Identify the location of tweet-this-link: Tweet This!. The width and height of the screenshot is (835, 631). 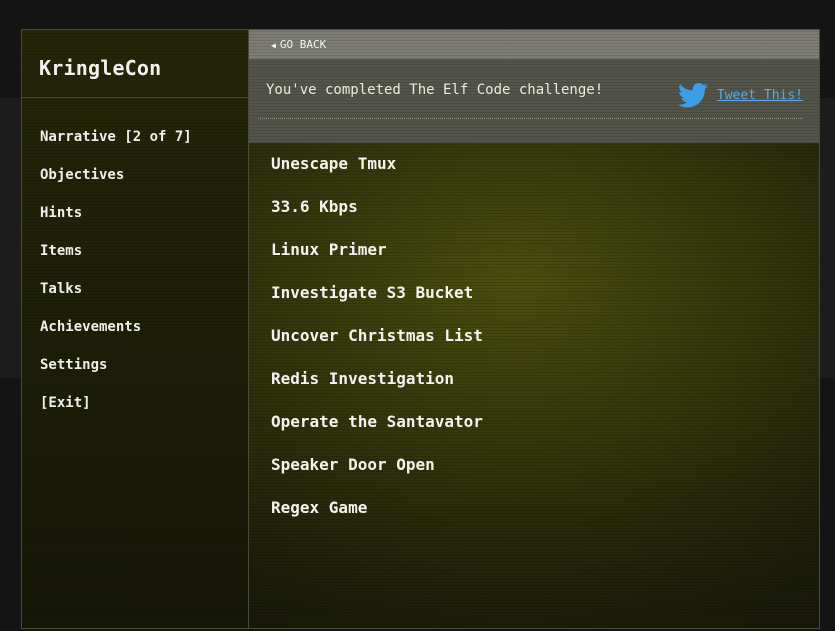
(760, 95).